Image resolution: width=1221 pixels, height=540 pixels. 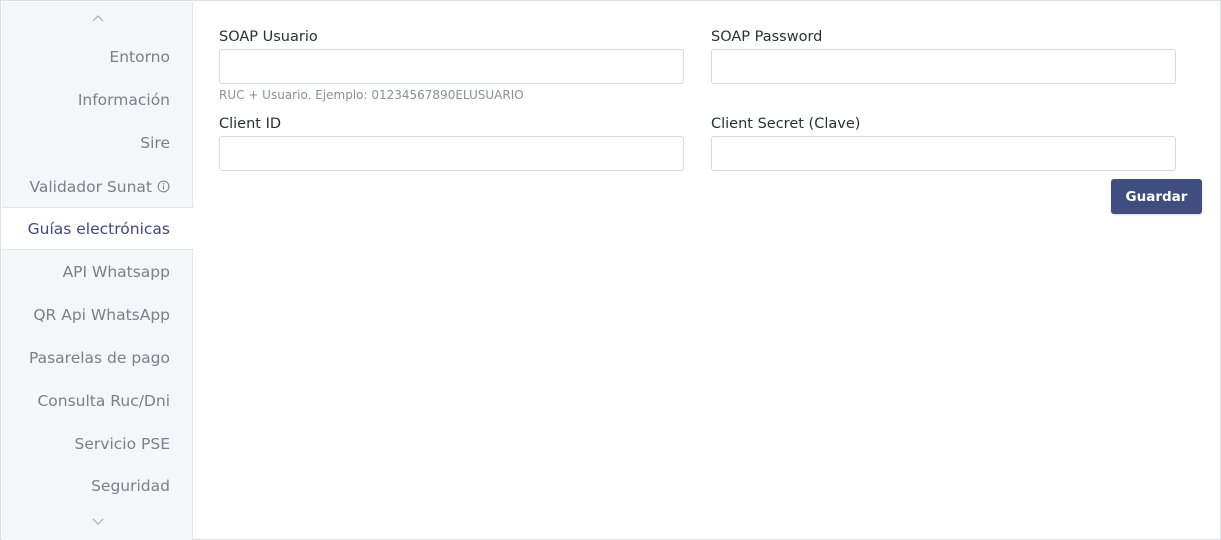 I want to click on sidebar-item-validador-sunat: Validador Sunat, so click(x=97, y=186).